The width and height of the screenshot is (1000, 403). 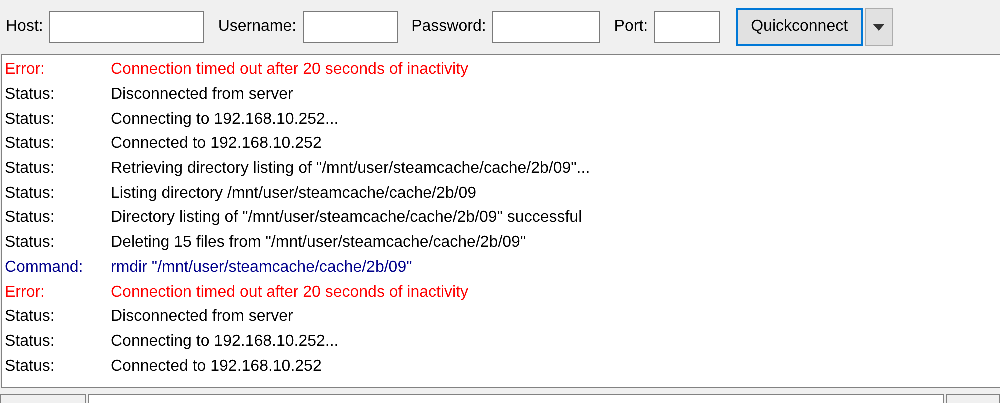 I want to click on field-label: Host:, so click(x=25, y=27).